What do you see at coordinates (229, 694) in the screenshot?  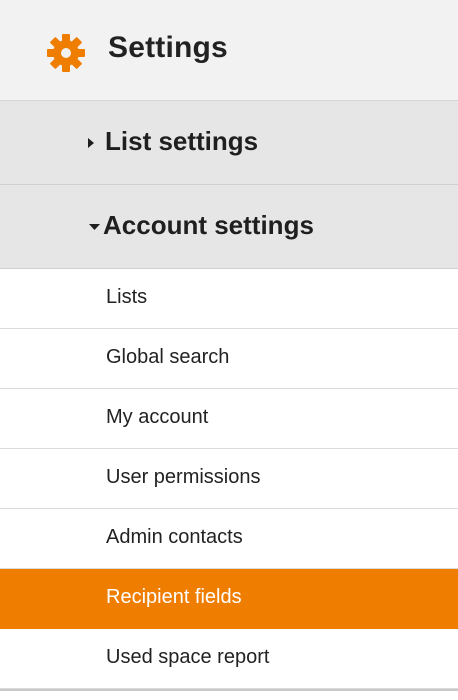 I see `panel-bottom-divider` at bounding box center [229, 694].